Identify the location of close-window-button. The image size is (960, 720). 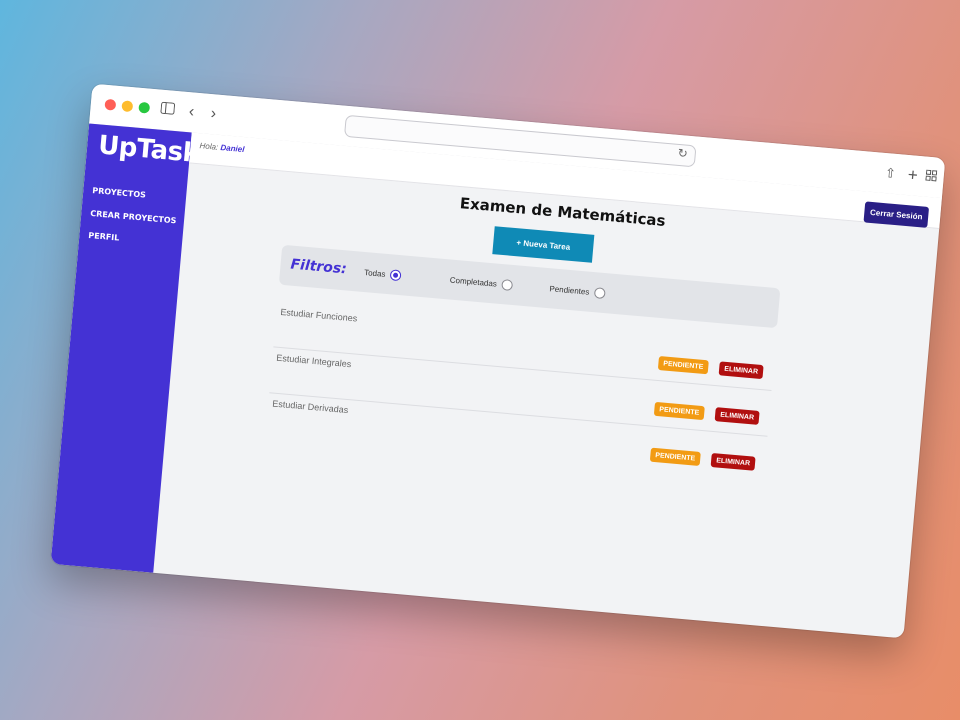
(110, 104).